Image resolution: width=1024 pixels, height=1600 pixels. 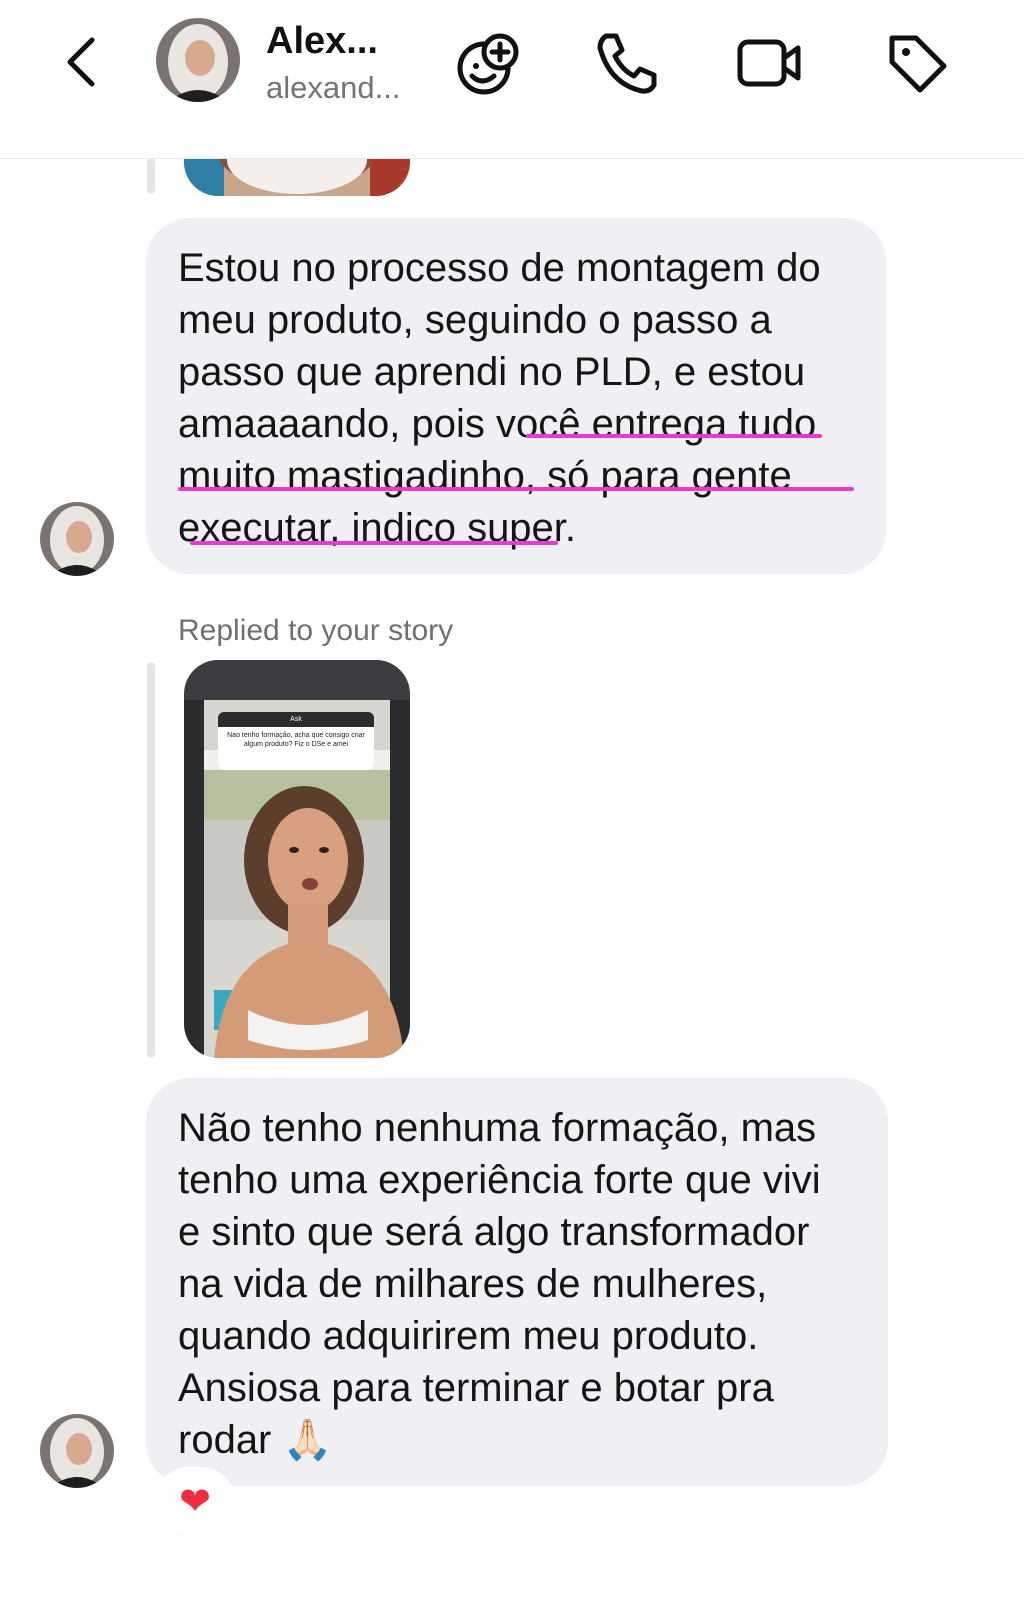 What do you see at coordinates (468, 1336) in the screenshot?
I see `message-line: quando adquirirem meu produto.` at bounding box center [468, 1336].